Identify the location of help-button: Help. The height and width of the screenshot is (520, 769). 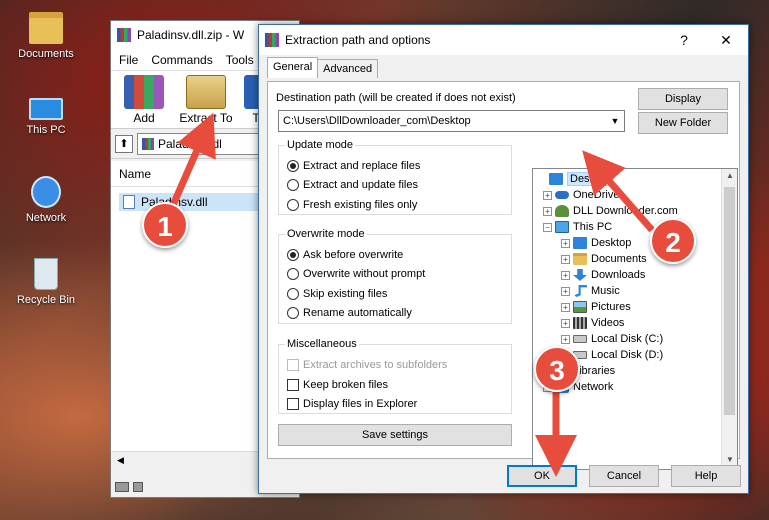
(706, 476).